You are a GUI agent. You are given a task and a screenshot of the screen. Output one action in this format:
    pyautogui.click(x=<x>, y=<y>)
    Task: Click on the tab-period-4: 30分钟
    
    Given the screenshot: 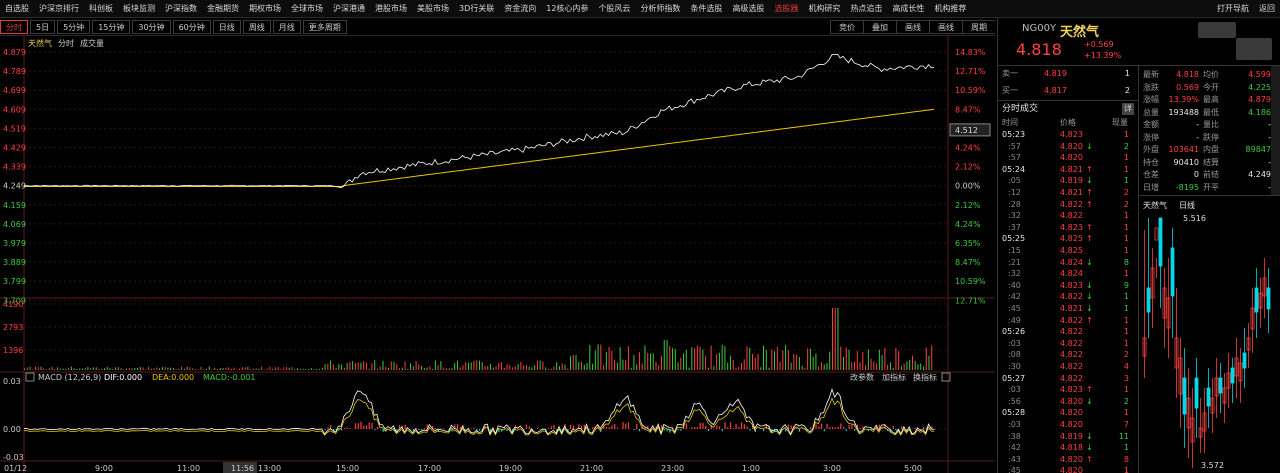 What is the action you would take?
    pyautogui.click(x=151, y=26)
    